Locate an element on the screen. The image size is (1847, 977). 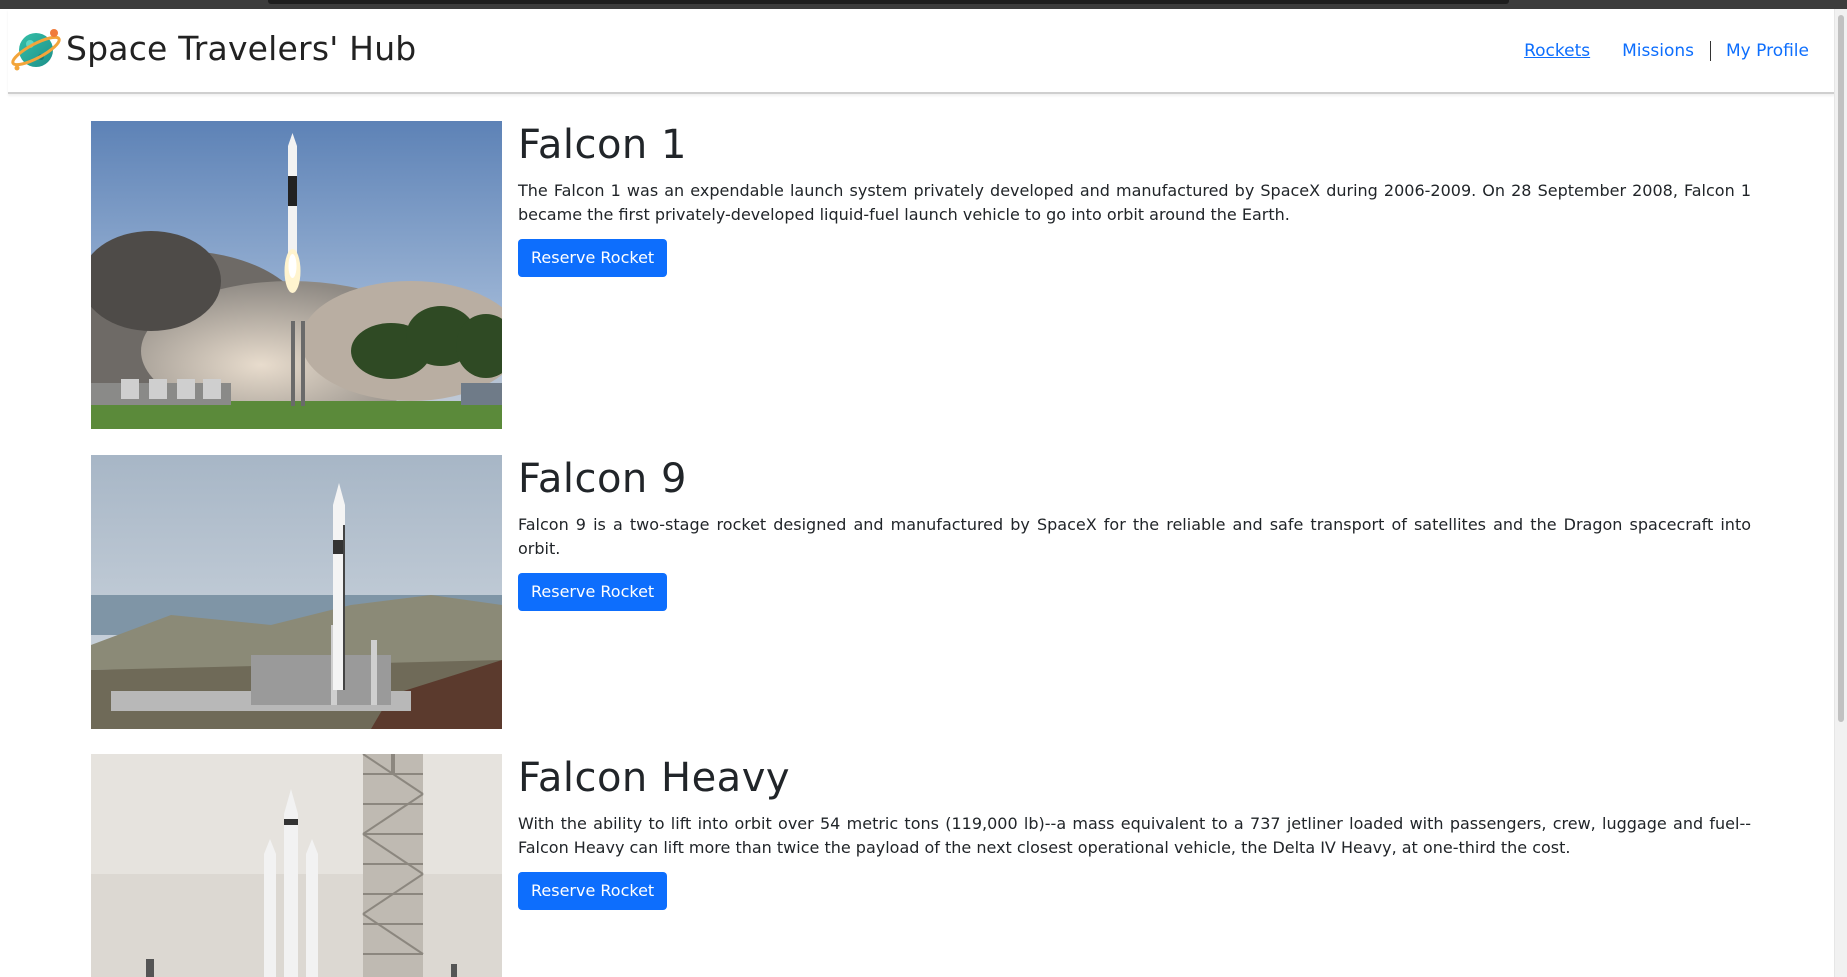
vertical-scrollbar is located at coordinates (1840, 493).